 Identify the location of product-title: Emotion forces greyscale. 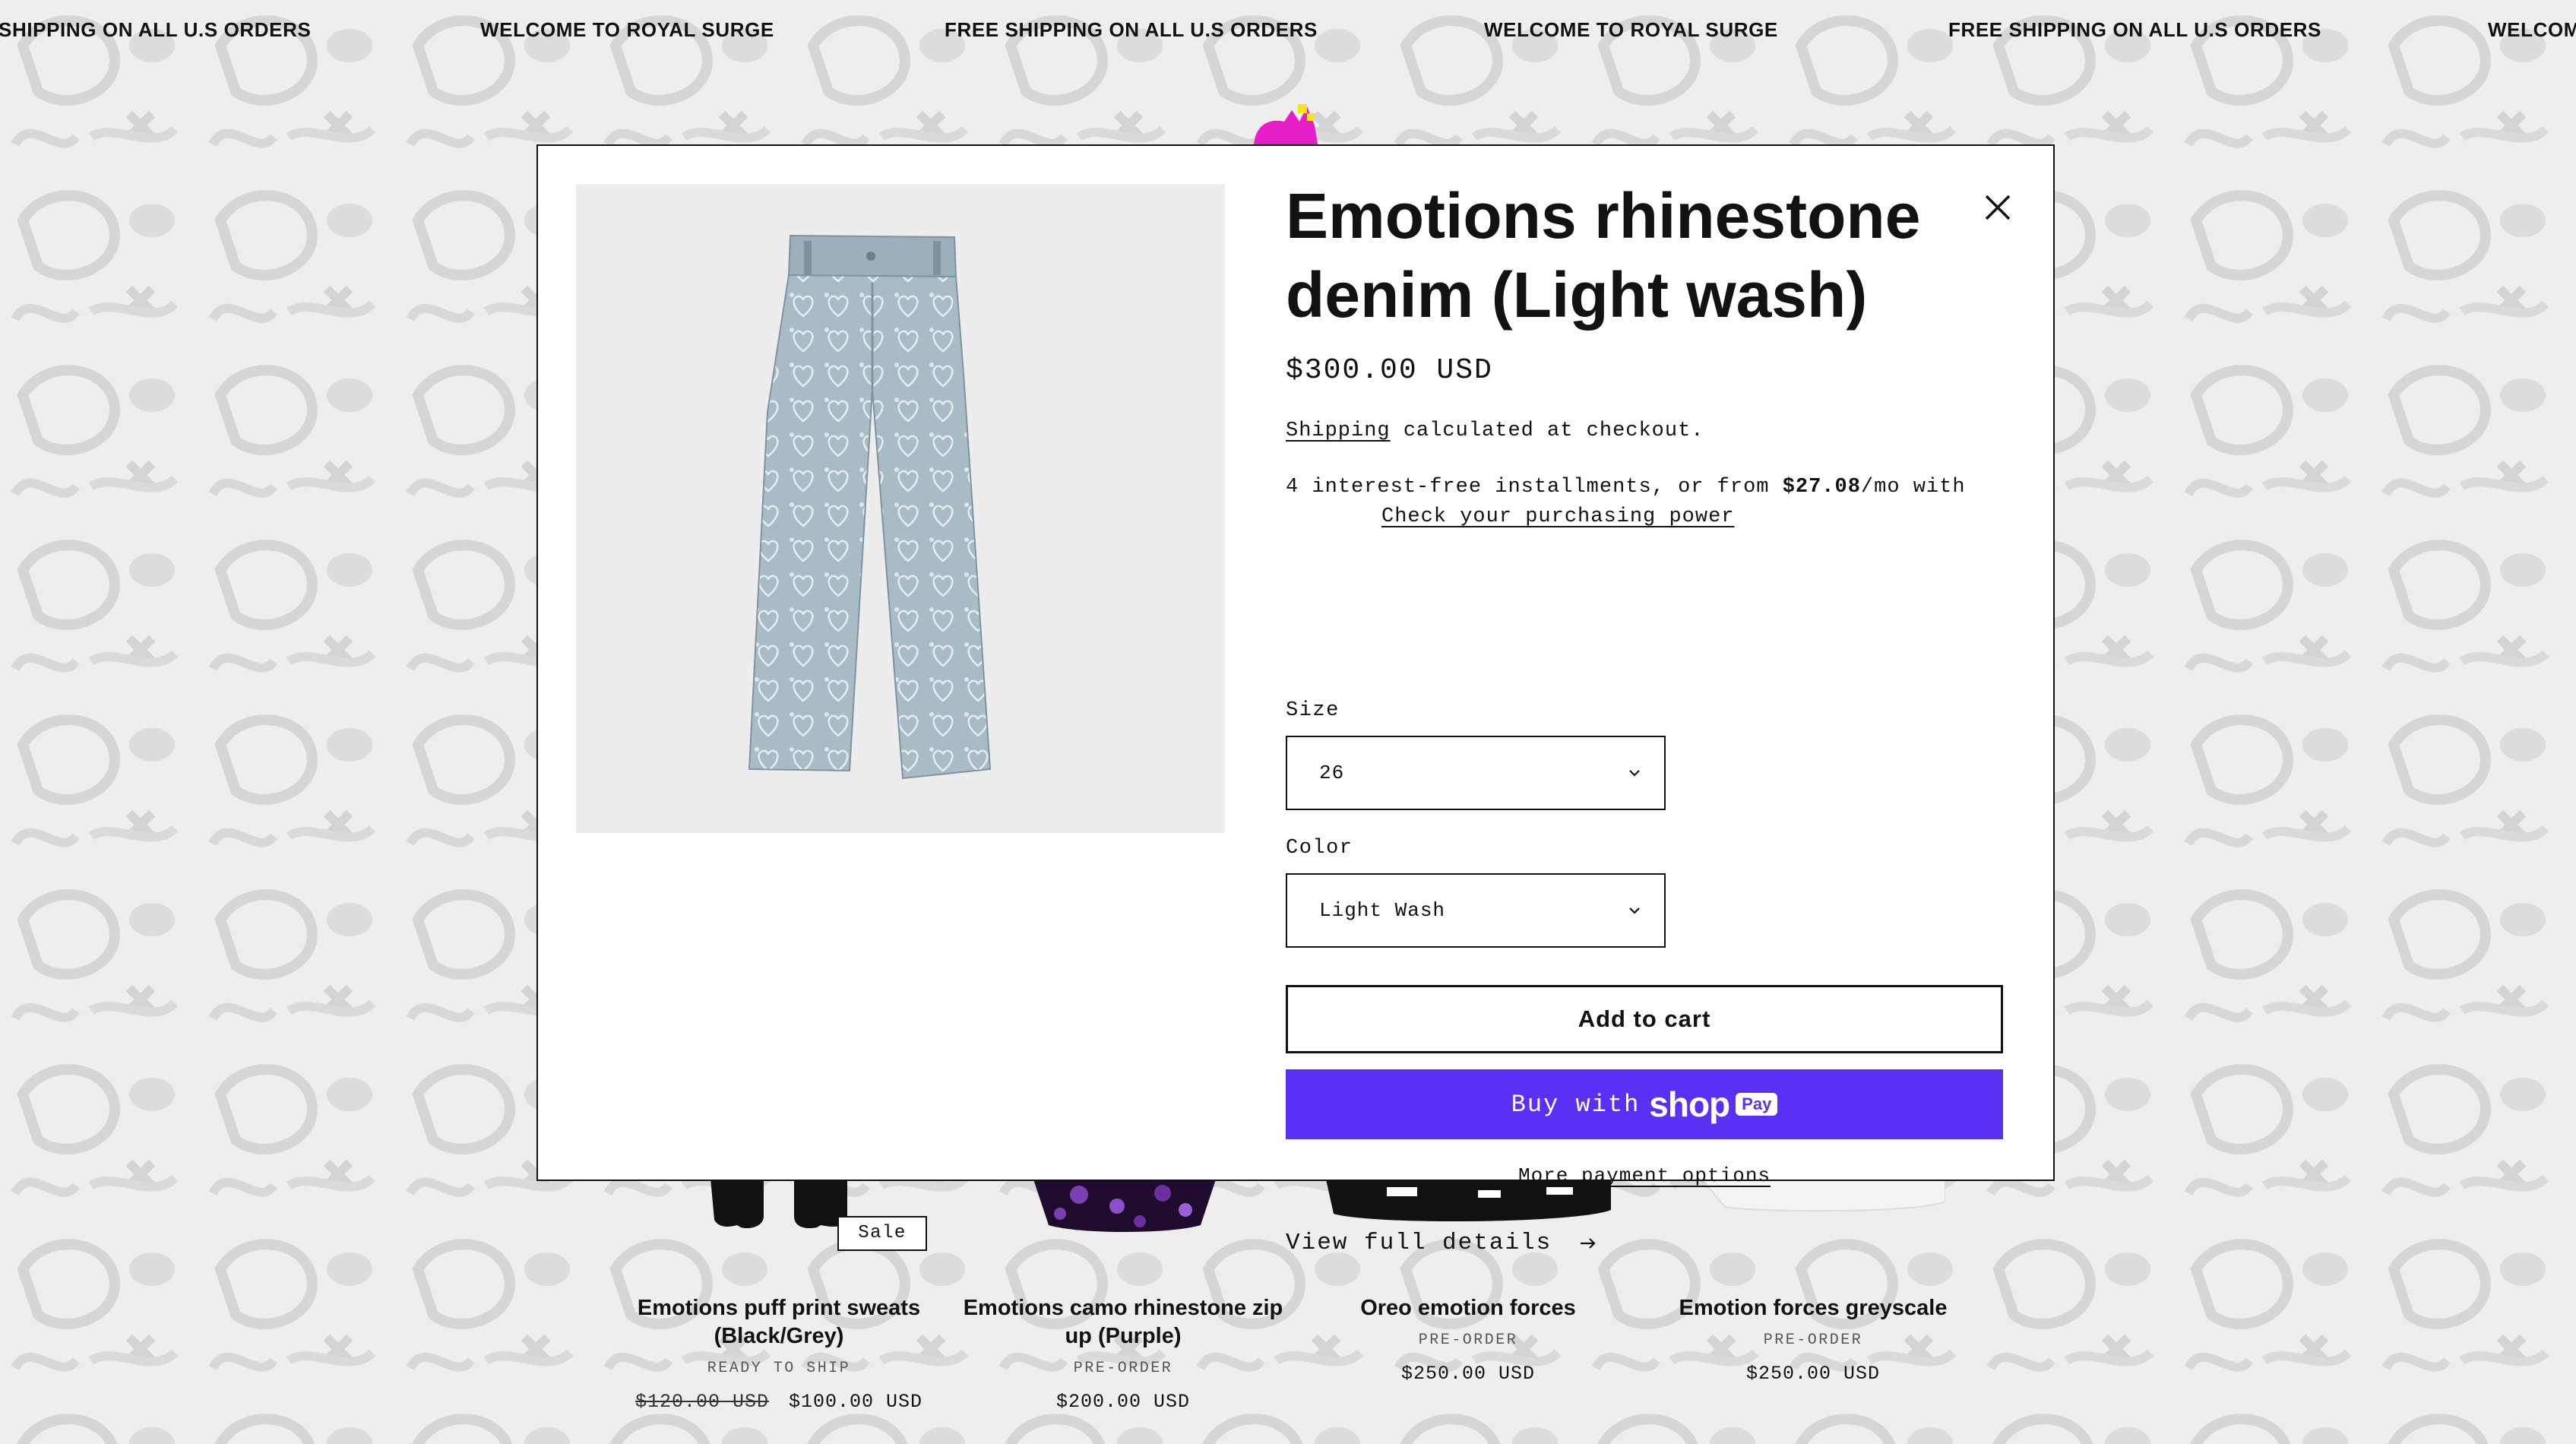
(1813, 1308).